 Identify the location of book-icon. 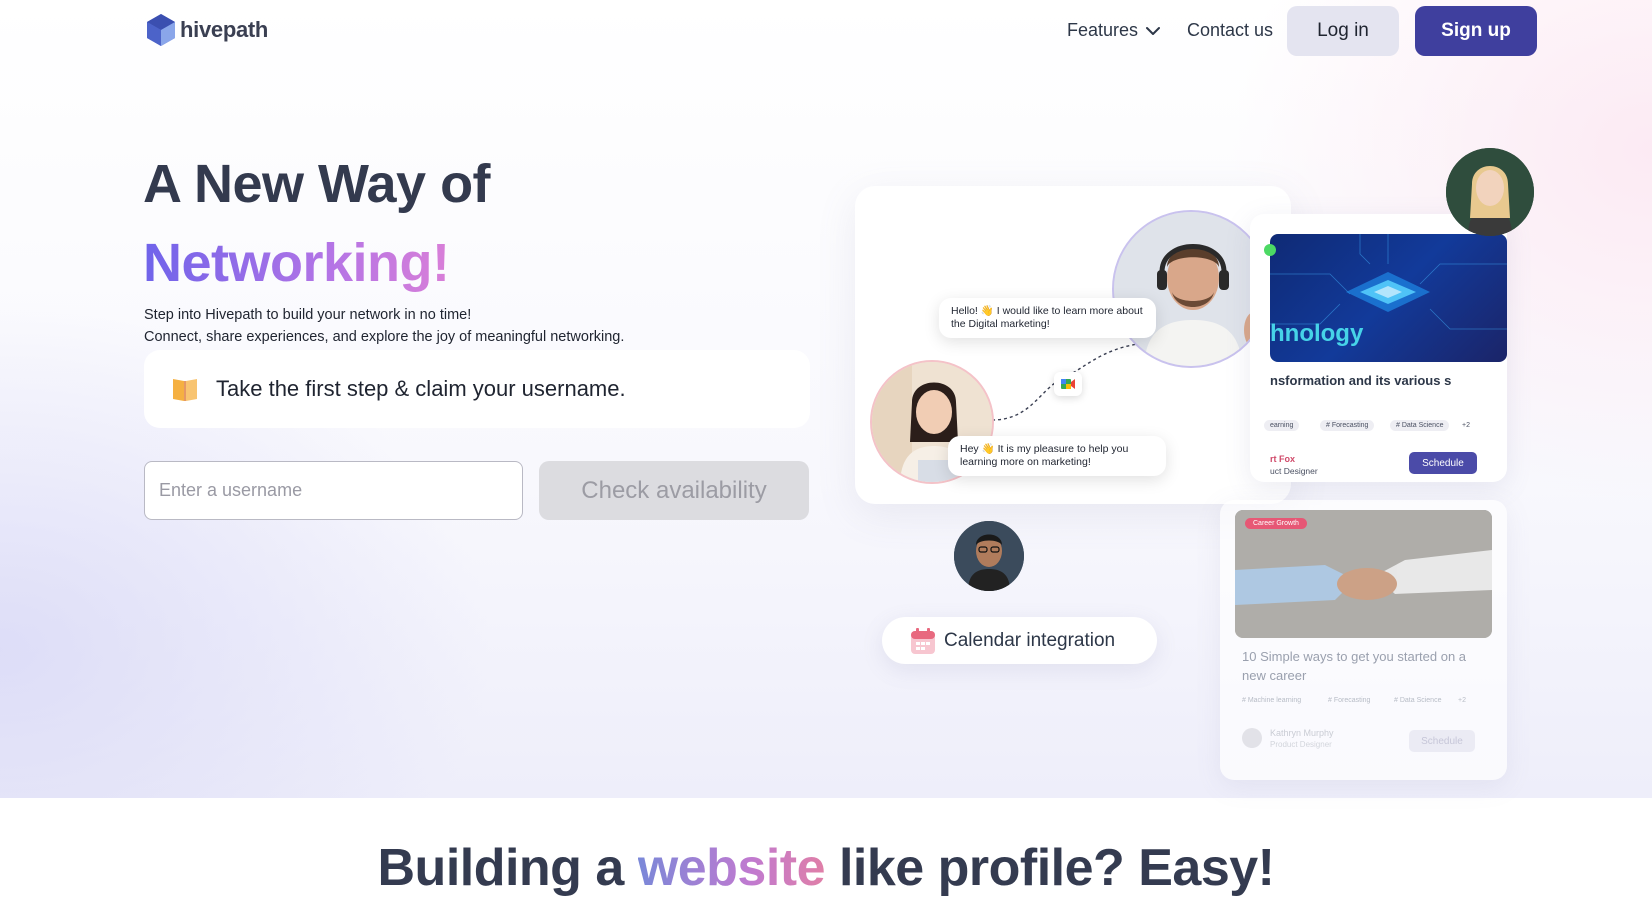
(185, 390).